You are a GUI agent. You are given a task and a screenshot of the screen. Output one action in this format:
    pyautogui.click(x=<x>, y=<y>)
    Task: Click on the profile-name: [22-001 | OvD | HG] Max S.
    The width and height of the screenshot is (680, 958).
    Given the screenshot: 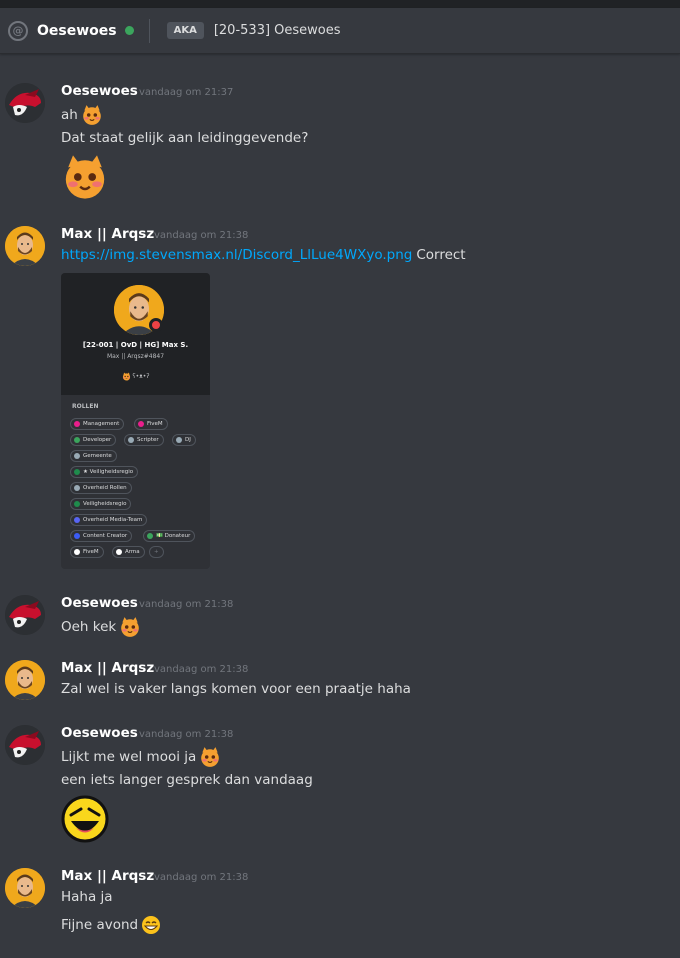 What is the action you would take?
    pyautogui.click(x=135, y=345)
    